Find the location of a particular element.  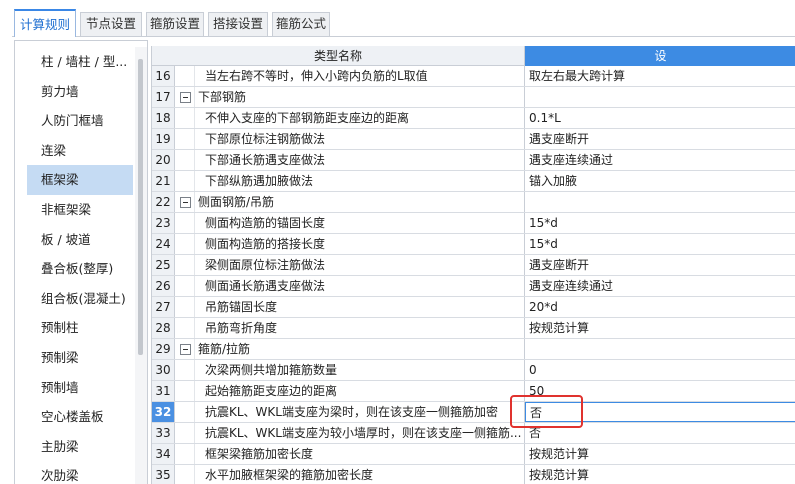

type-name-label: 起始箍筋距支座边的距离 is located at coordinates (271, 391).